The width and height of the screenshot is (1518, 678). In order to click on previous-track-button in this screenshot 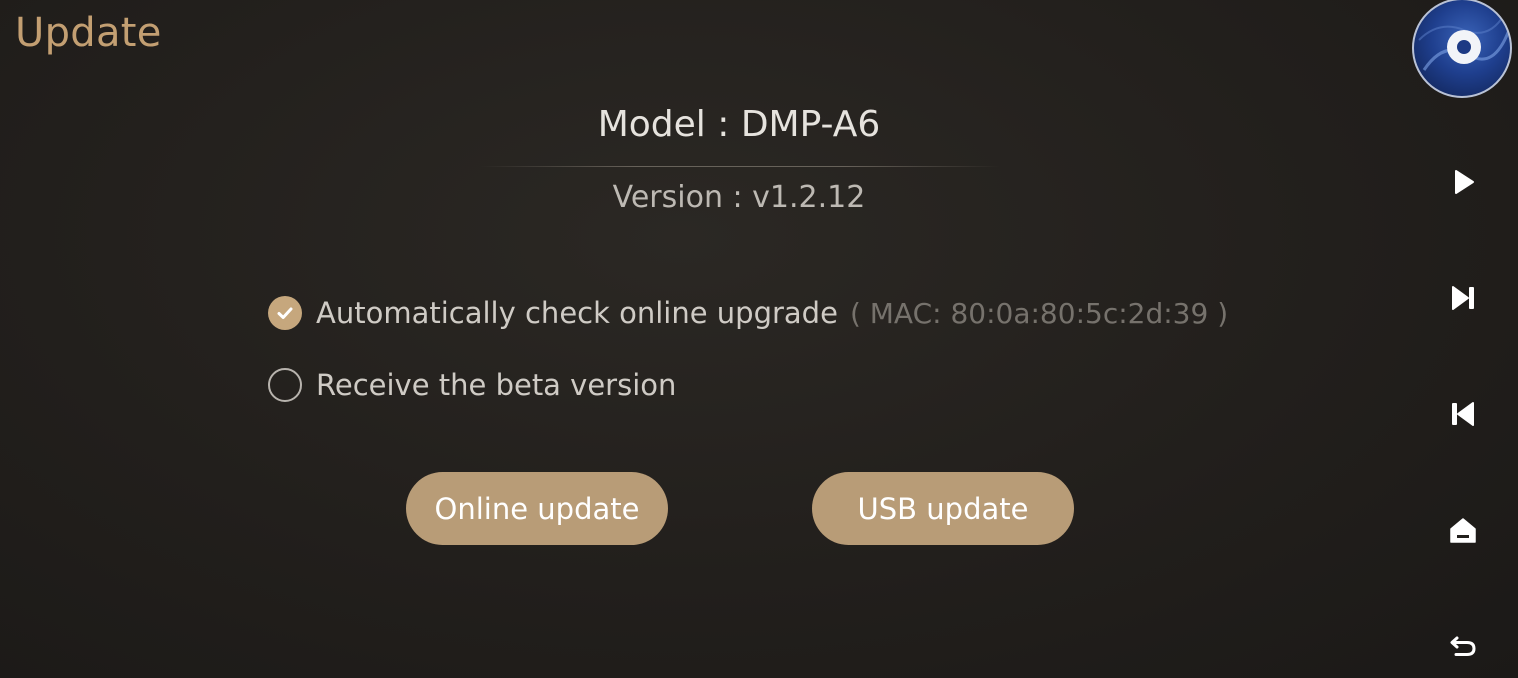, I will do `click(1463, 414)`.